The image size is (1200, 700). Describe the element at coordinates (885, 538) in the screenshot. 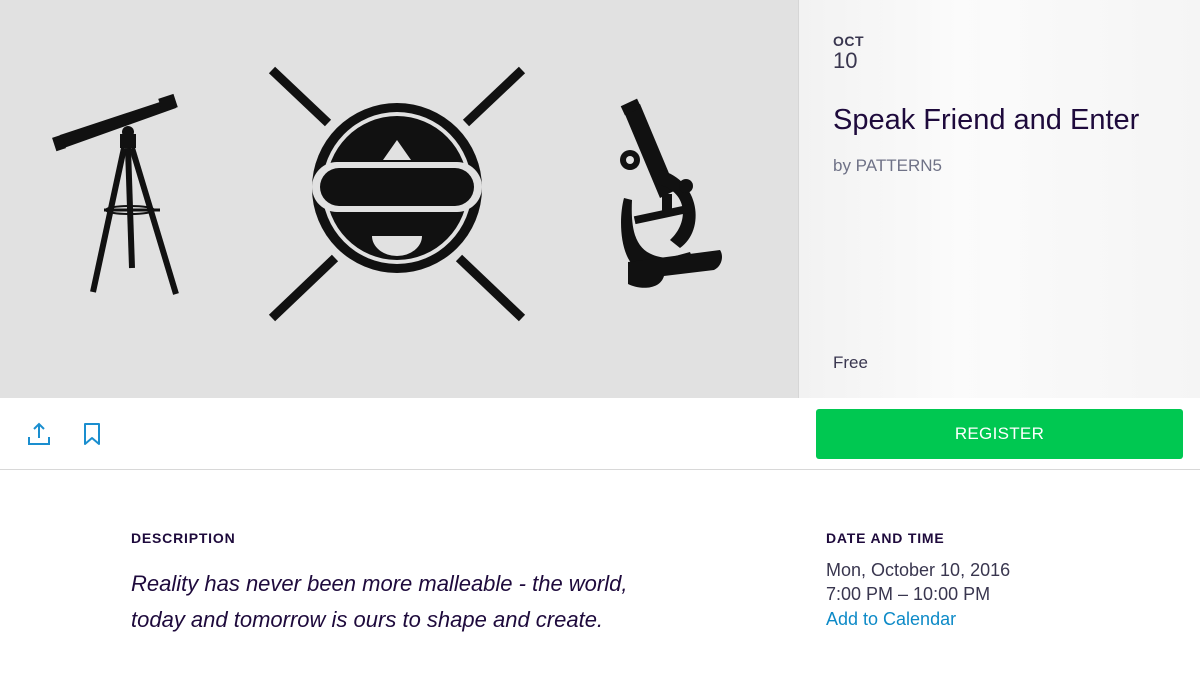

I see `date-time-heading: DATE AND TIME` at that location.